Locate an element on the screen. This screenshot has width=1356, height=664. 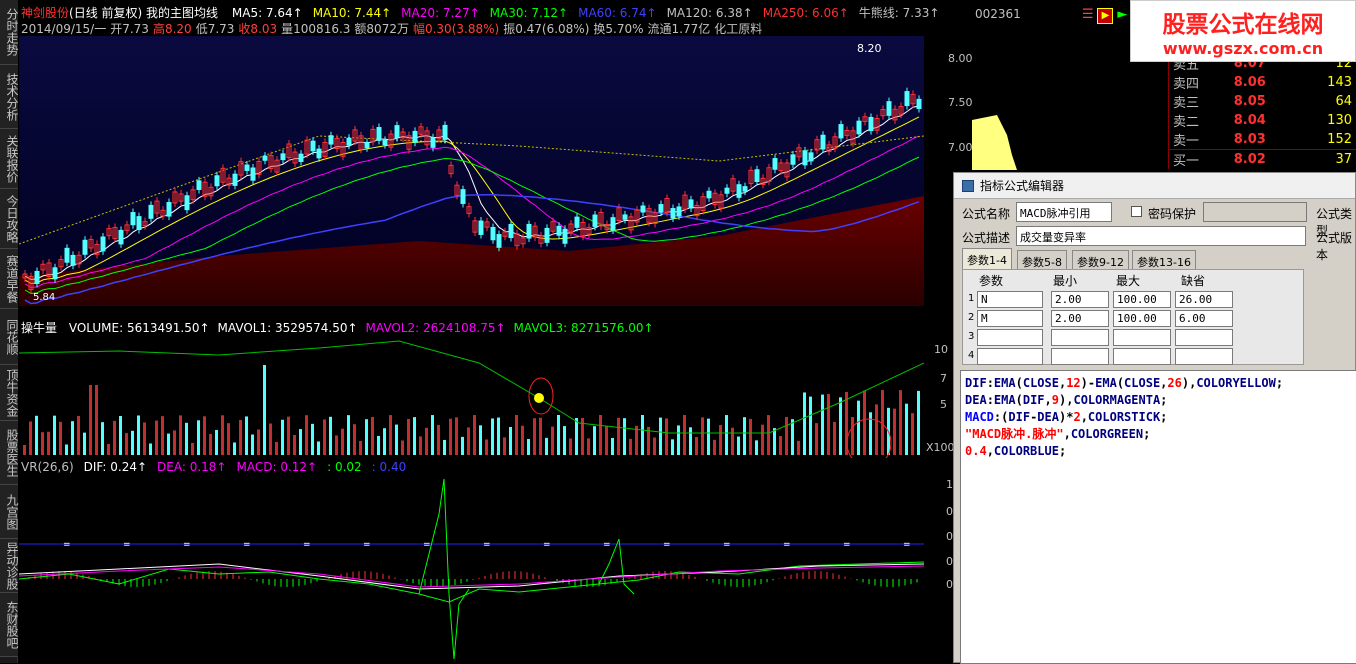
code-token: : is located at coordinates (990, 400).